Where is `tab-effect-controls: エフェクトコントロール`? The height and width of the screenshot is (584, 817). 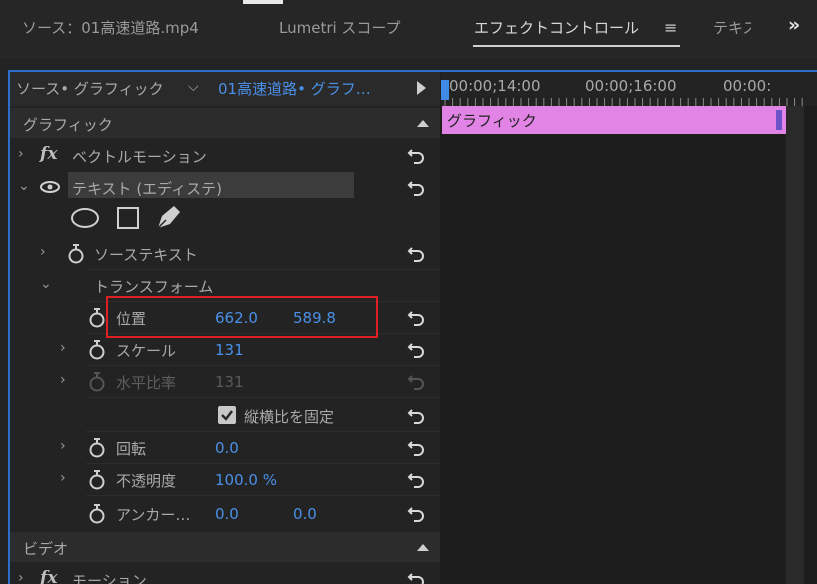 tab-effect-controls: エフェクトコントロール is located at coordinates (556, 27).